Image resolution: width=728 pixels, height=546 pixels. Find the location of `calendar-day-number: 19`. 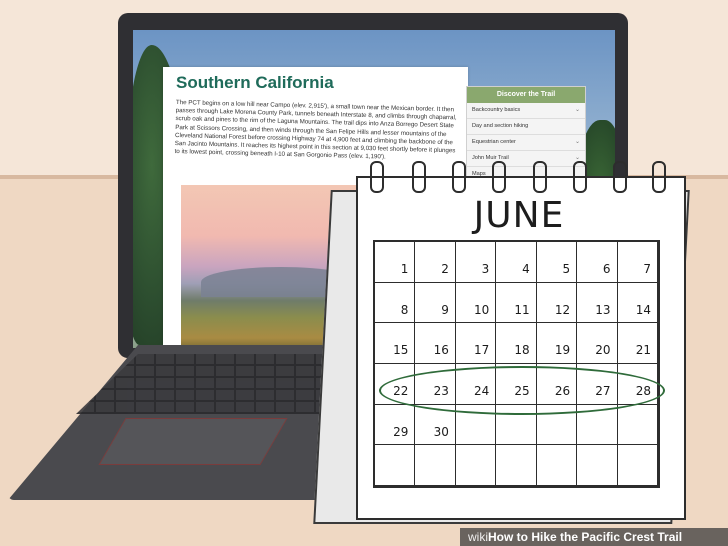

calendar-day-number: 19 is located at coordinates (562, 350).